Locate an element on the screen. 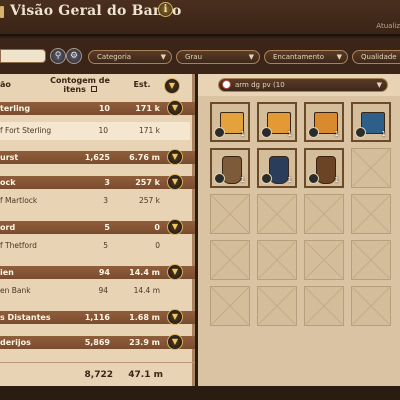  search-input is located at coordinates (23, 56).